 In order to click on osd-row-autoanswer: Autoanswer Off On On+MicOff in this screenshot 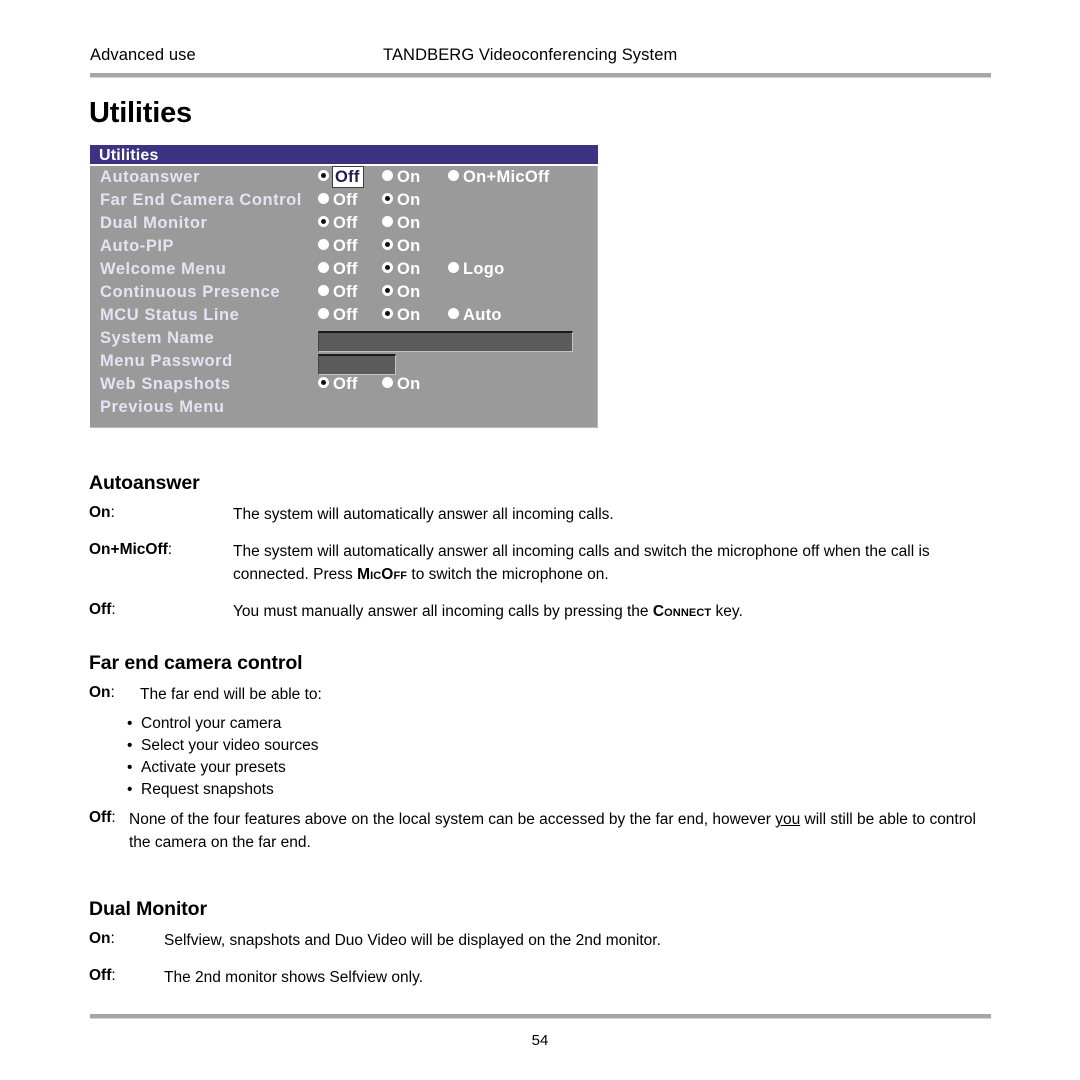, I will do `click(344, 178)`.